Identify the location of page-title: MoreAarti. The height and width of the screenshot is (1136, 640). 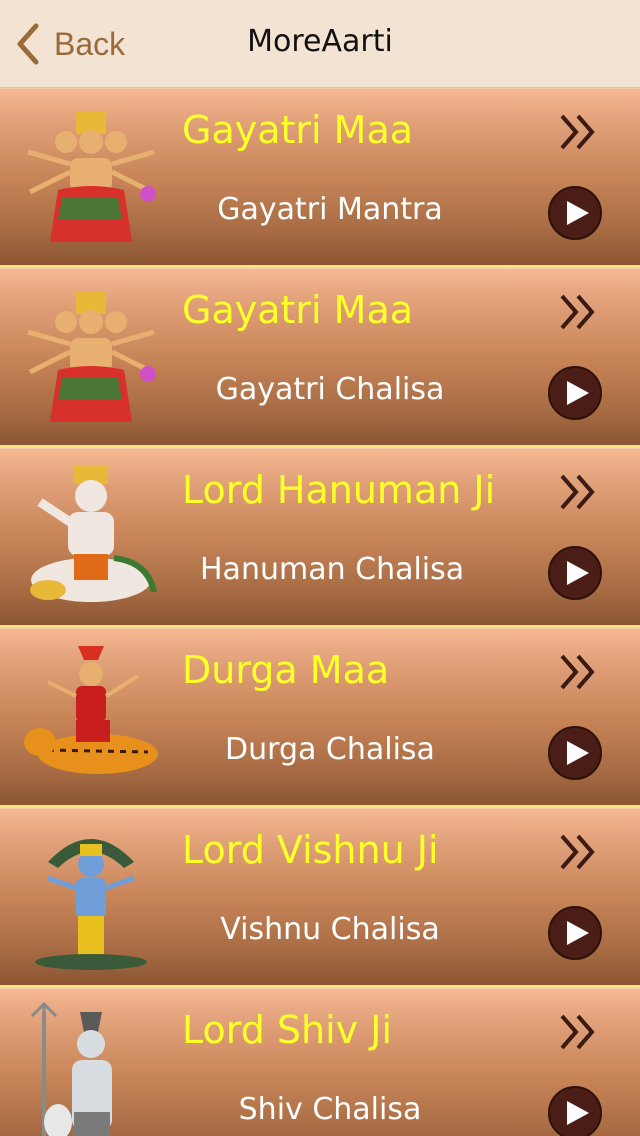
(320, 41).